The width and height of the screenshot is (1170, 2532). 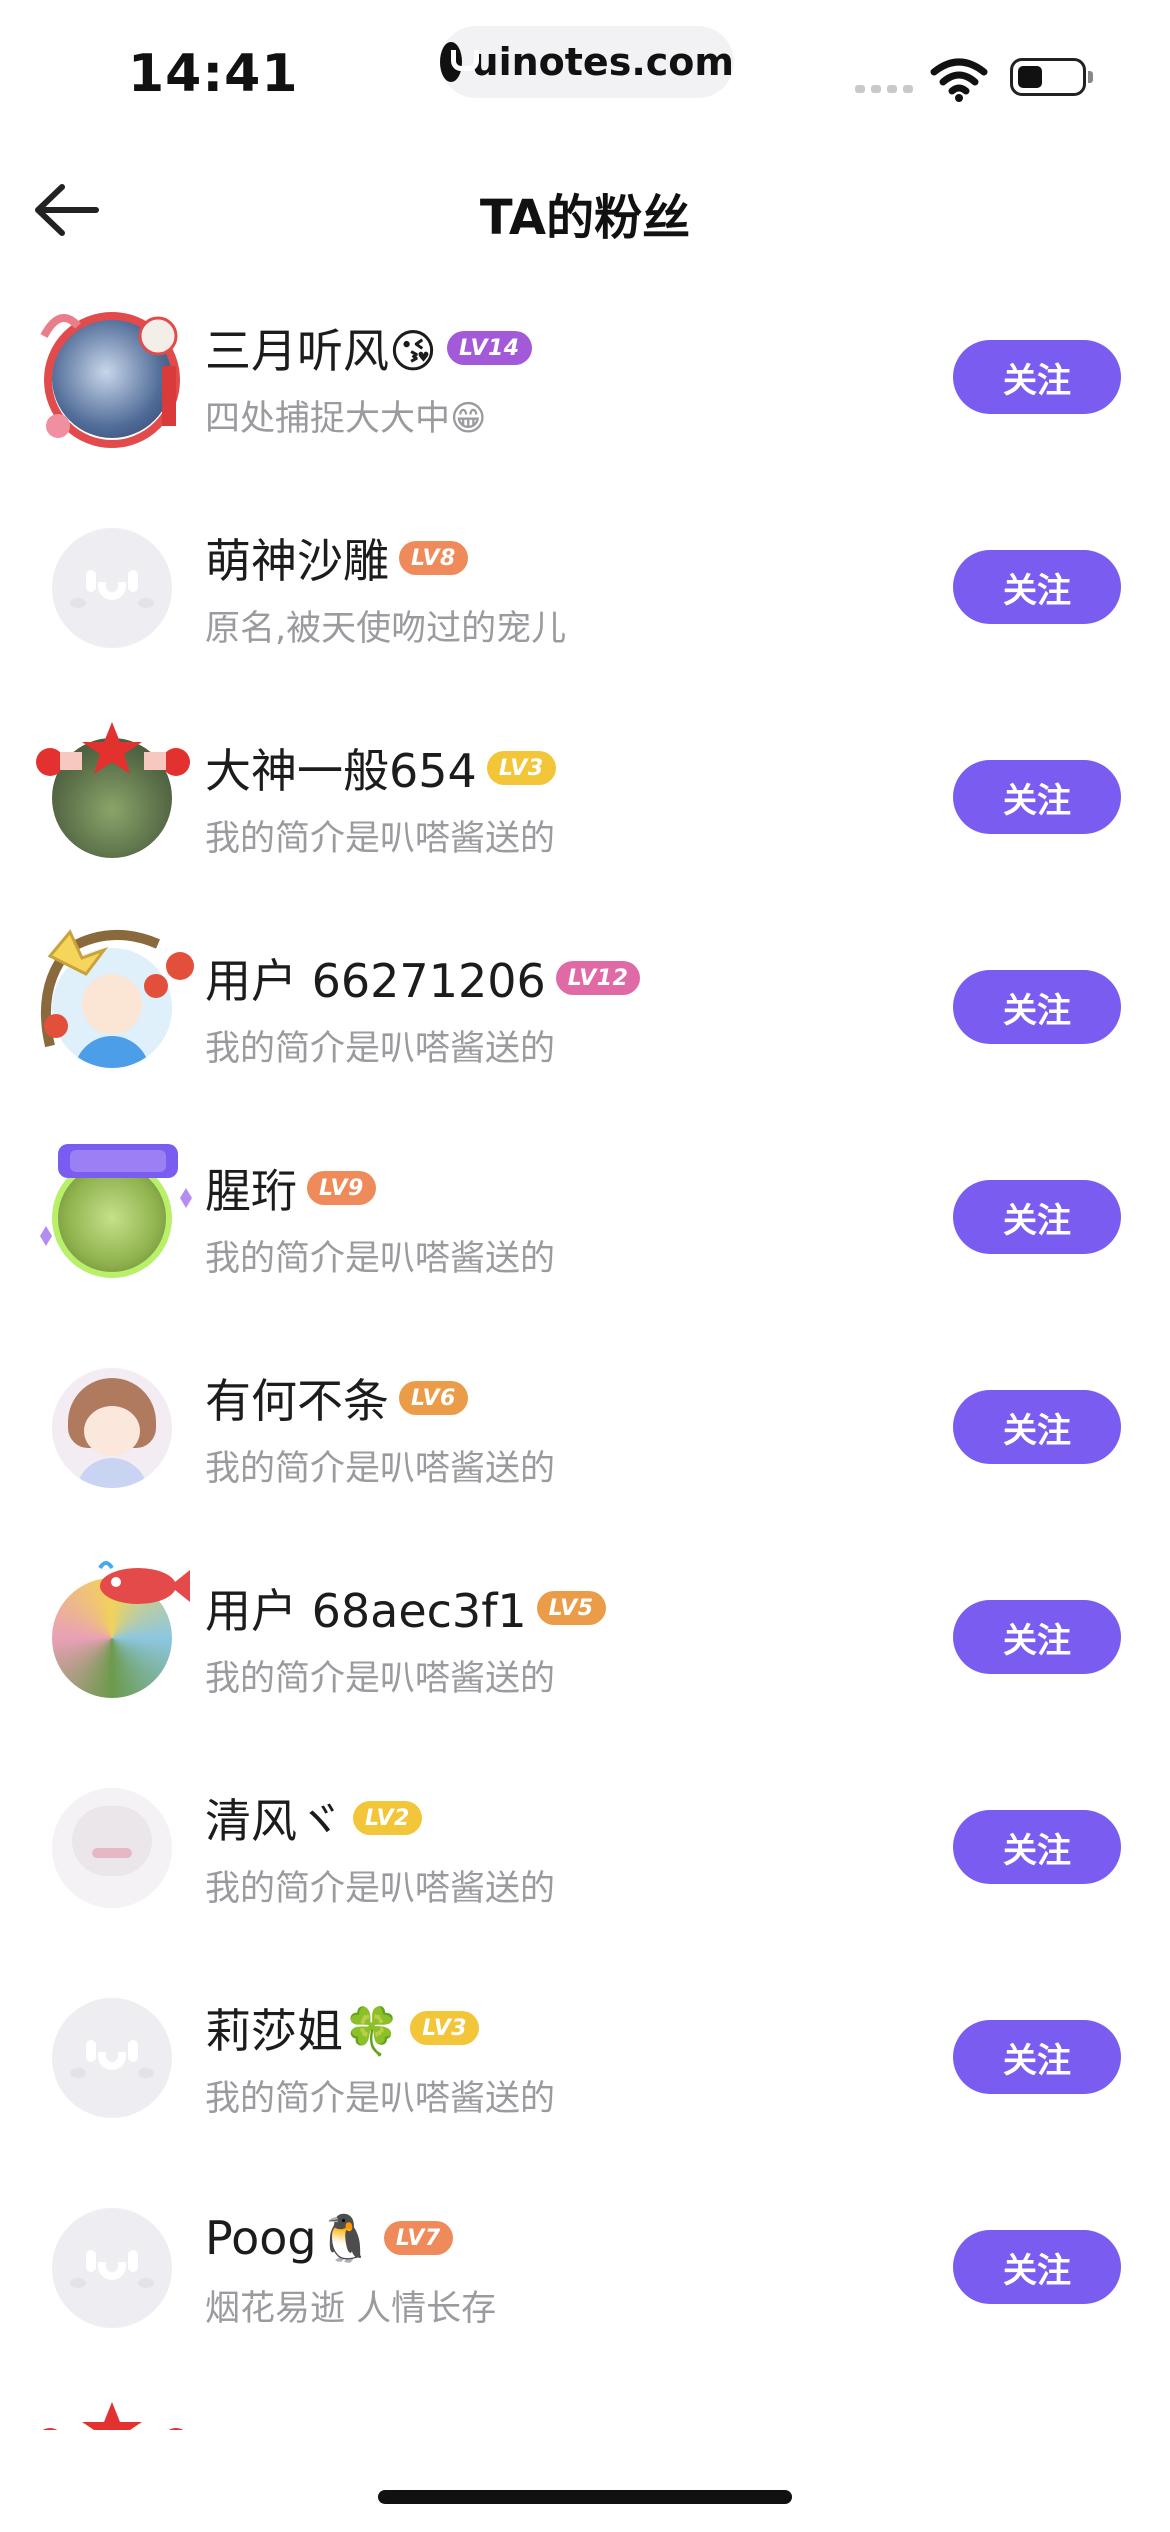 What do you see at coordinates (433, 1398) in the screenshot?
I see `level-badge: LV6` at bounding box center [433, 1398].